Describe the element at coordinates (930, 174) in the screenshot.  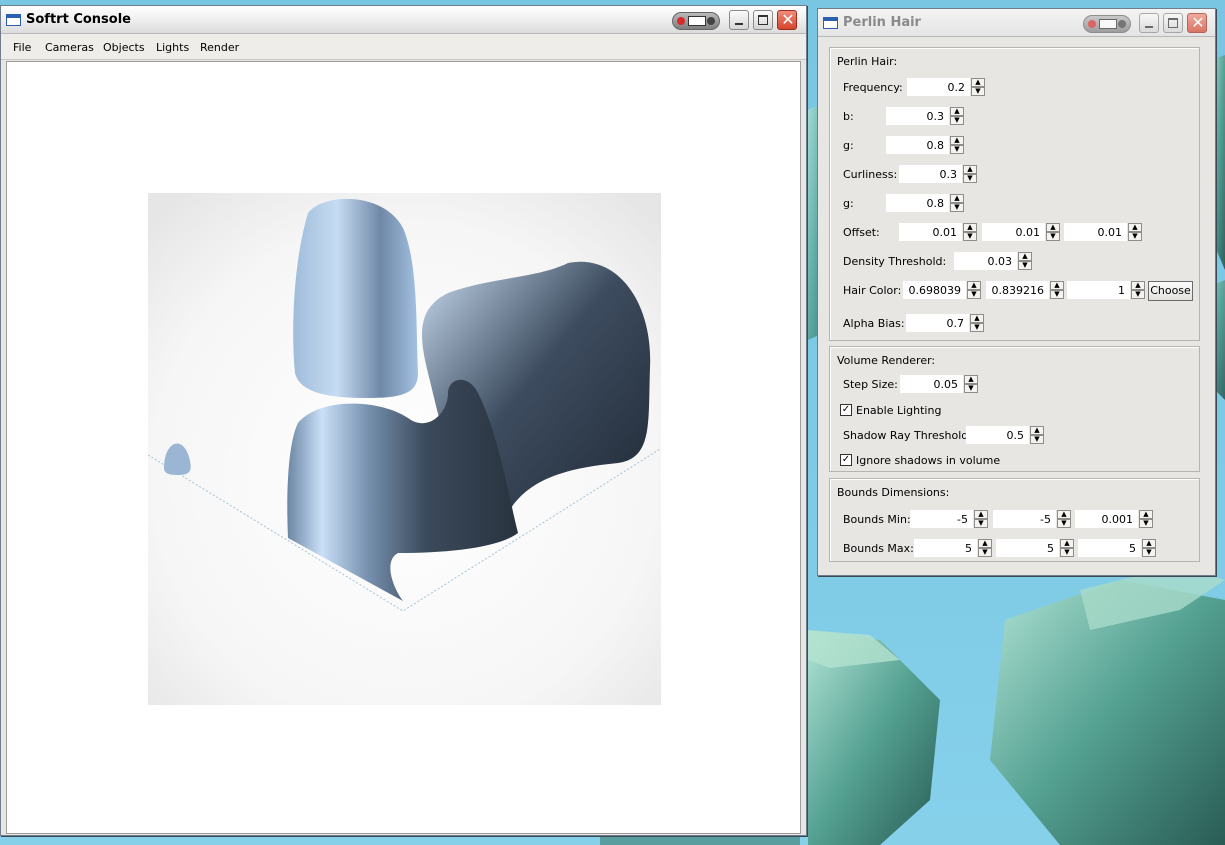
I see `curliness-field: 0.3` at that location.